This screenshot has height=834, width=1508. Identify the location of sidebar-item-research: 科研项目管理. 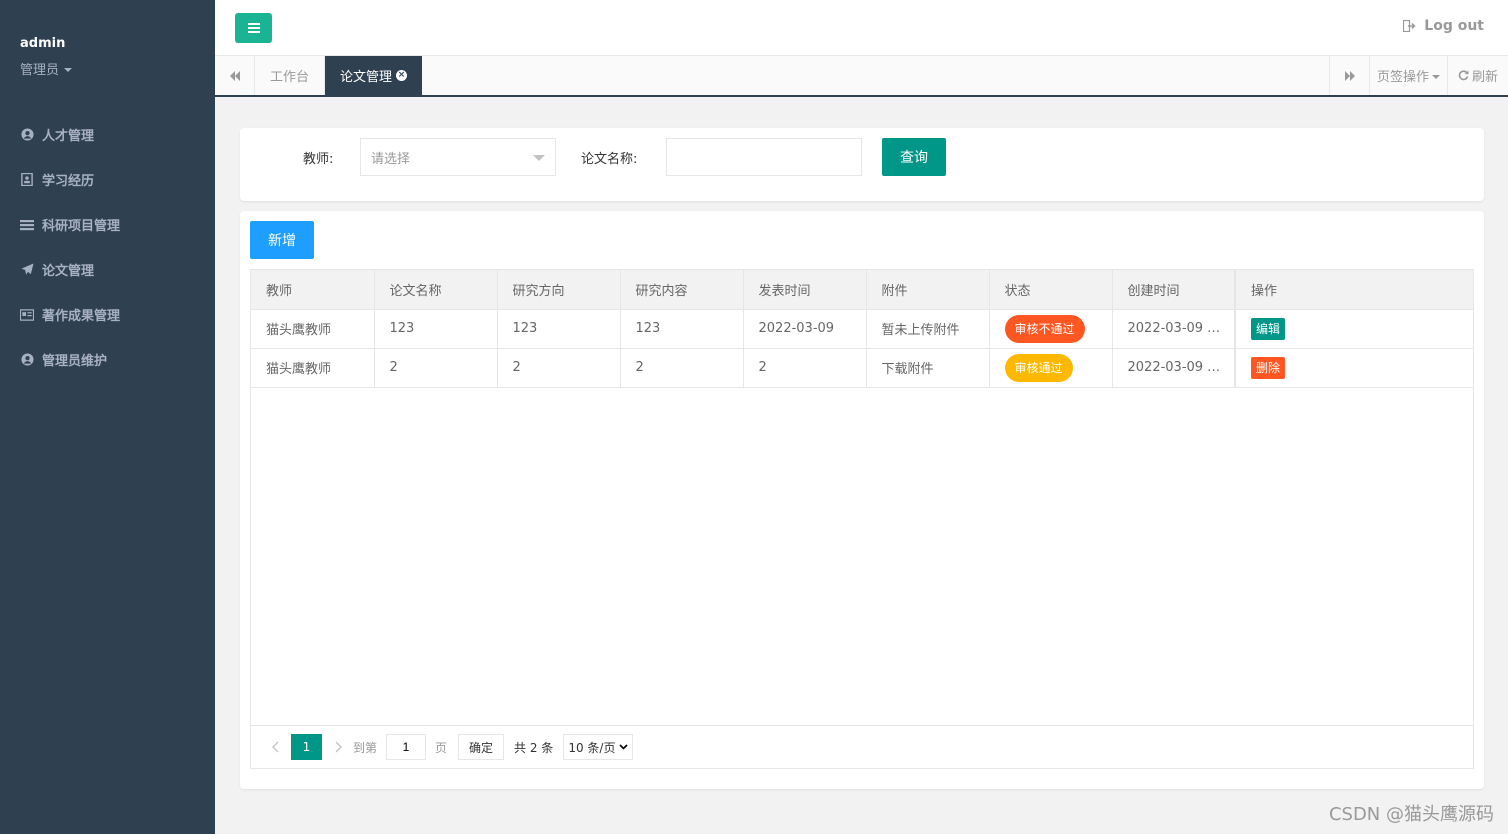
(107, 224).